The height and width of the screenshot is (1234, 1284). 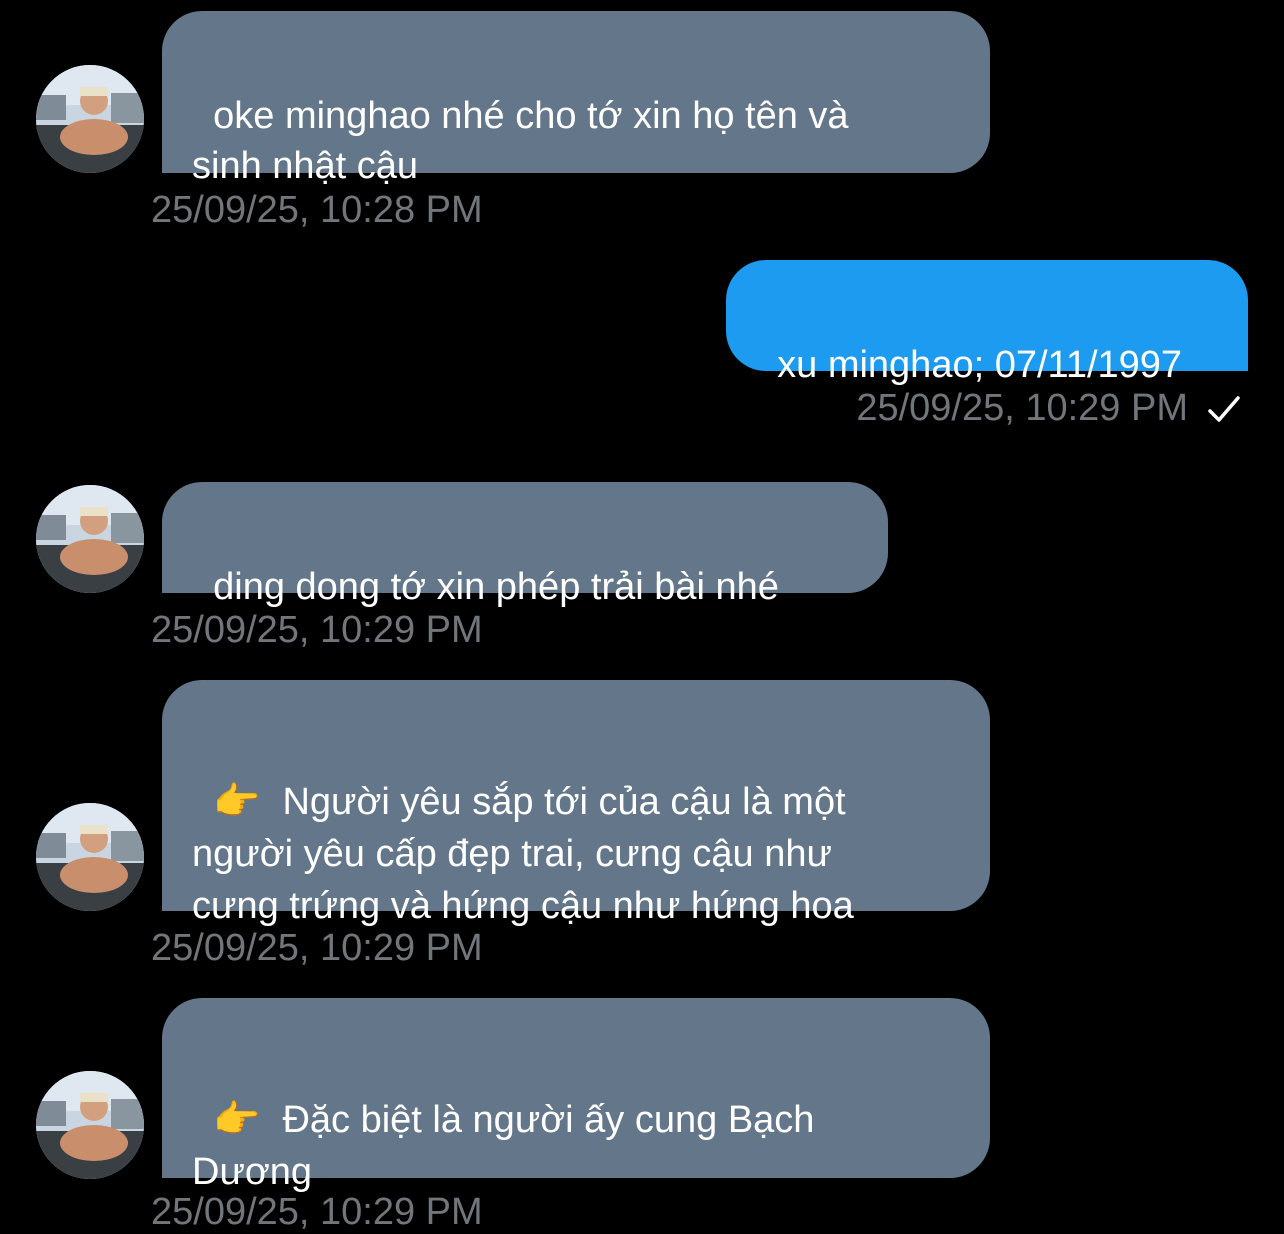 I want to click on message-bubble-outgoing: xu minghao; 07/11/1997, so click(x=987, y=323).